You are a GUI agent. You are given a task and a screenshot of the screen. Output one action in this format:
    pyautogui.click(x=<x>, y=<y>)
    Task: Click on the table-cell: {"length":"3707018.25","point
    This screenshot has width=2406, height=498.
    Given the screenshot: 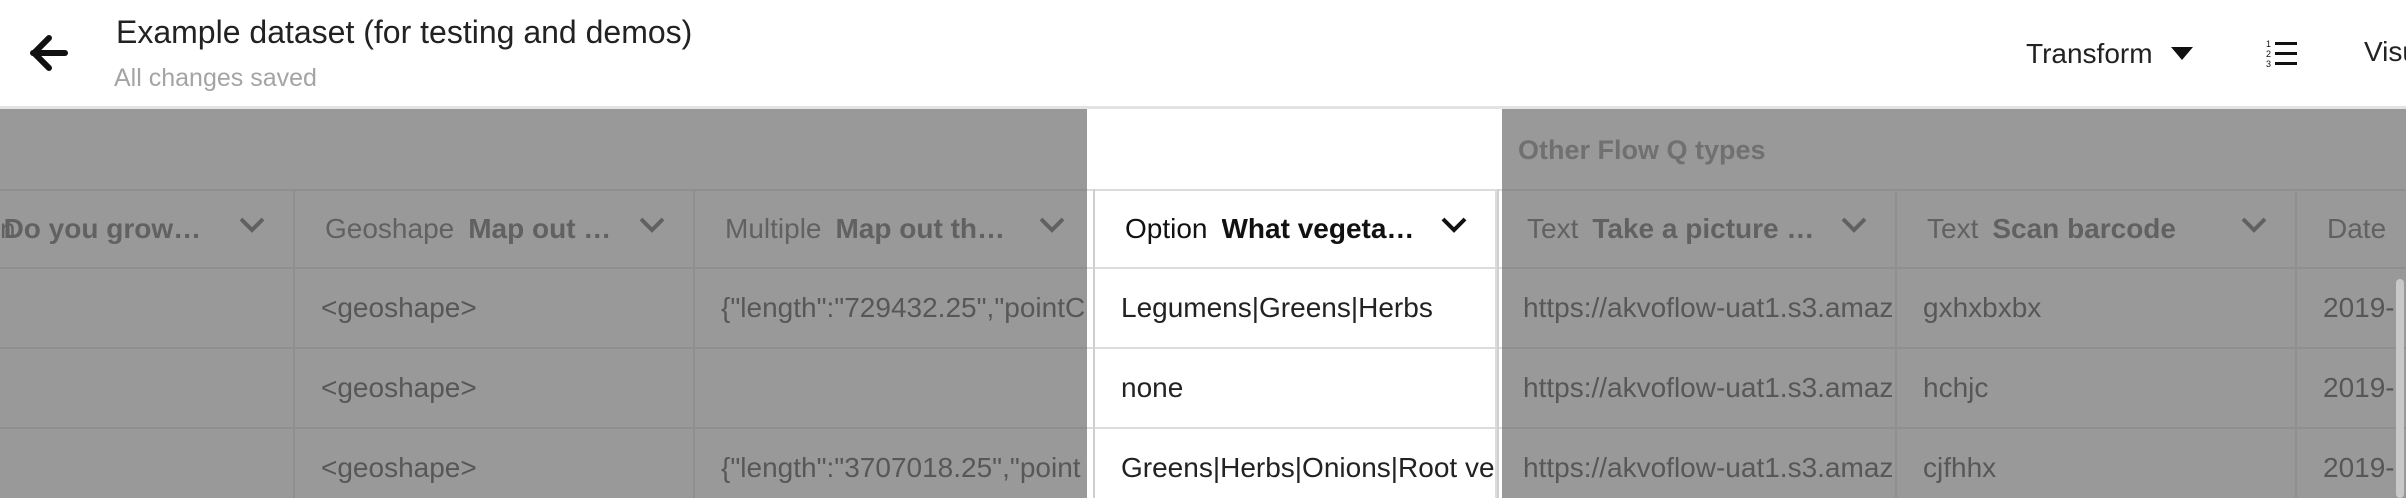 What is the action you would take?
    pyautogui.click(x=895, y=463)
    